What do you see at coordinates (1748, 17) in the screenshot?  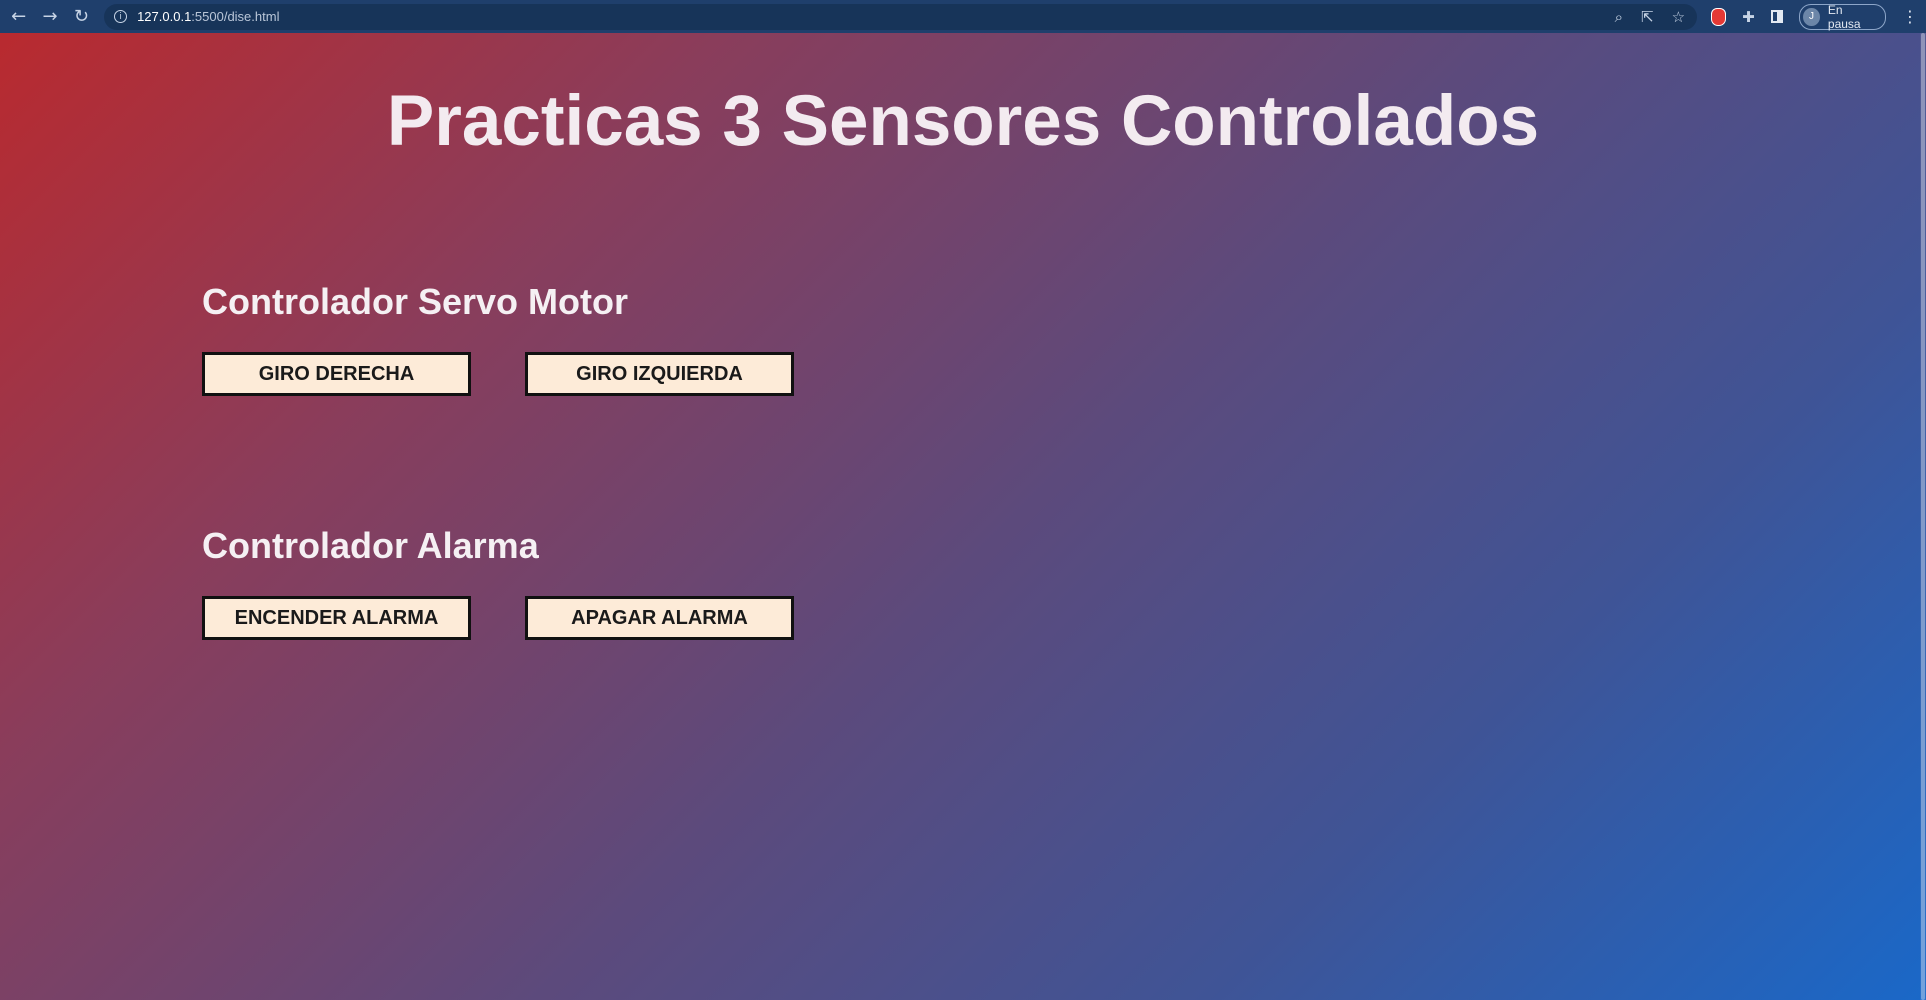 I see `extensions-puzzle-icon: ✚` at bounding box center [1748, 17].